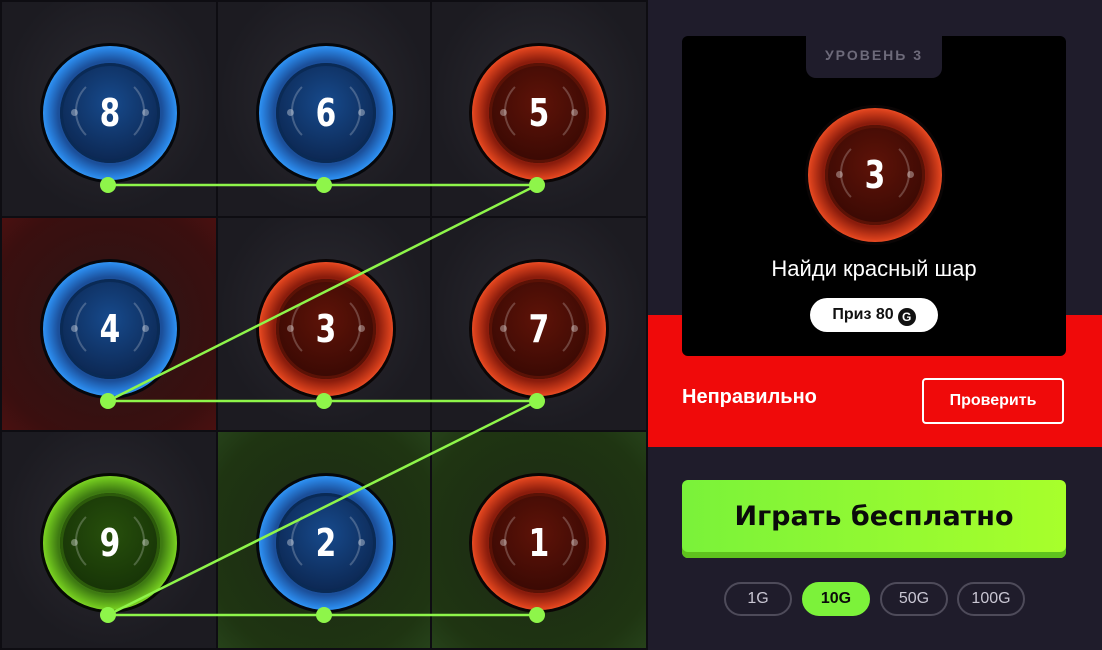 Image resolution: width=1102 pixels, height=650 pixels. Describe the element at coordinates (991, 599) in the screenshot. I see `bet-option-100g: 100G` at that location.